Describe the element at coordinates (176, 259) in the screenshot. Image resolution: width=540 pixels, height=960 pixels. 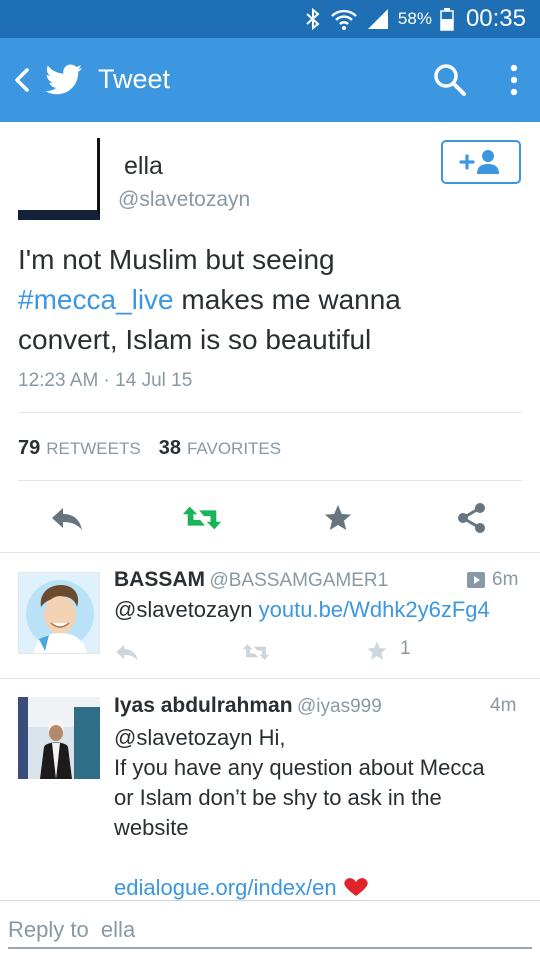
I see `tweet-text-line: I'm not Muslim but seeing` at that location.